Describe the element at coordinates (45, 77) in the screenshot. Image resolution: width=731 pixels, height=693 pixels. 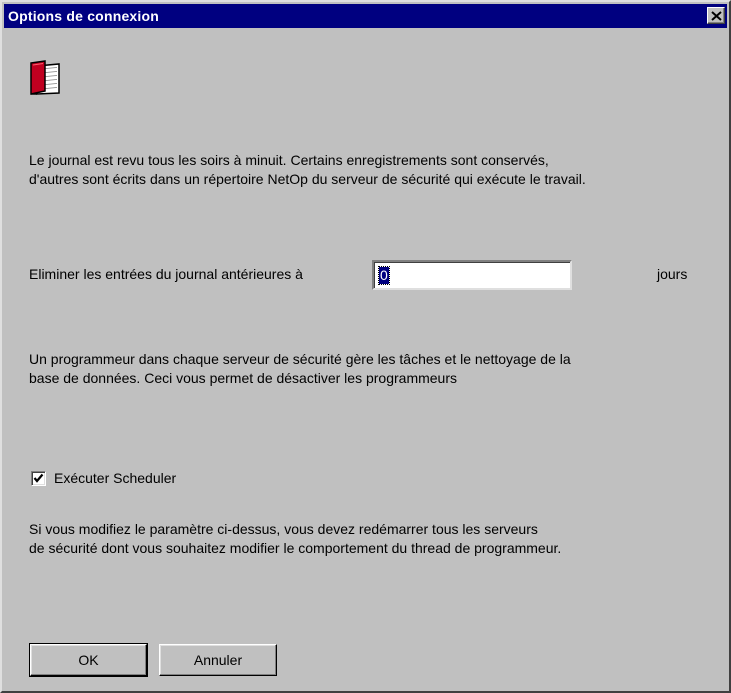
I see `book-icon` at that location.